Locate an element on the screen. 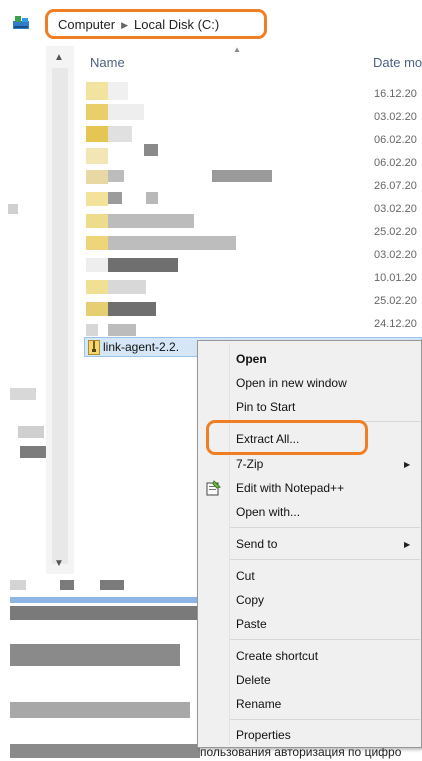  breadcrumb-computer: Computer is located at coordinates (86, 24).